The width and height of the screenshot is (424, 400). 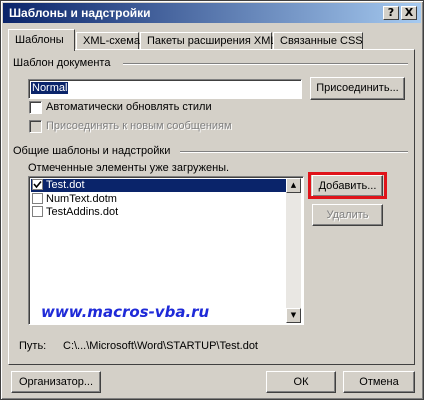 I want to click on tab-xml-expansion-packs: Пакеты расширения XML, so click(x=208, y=41).